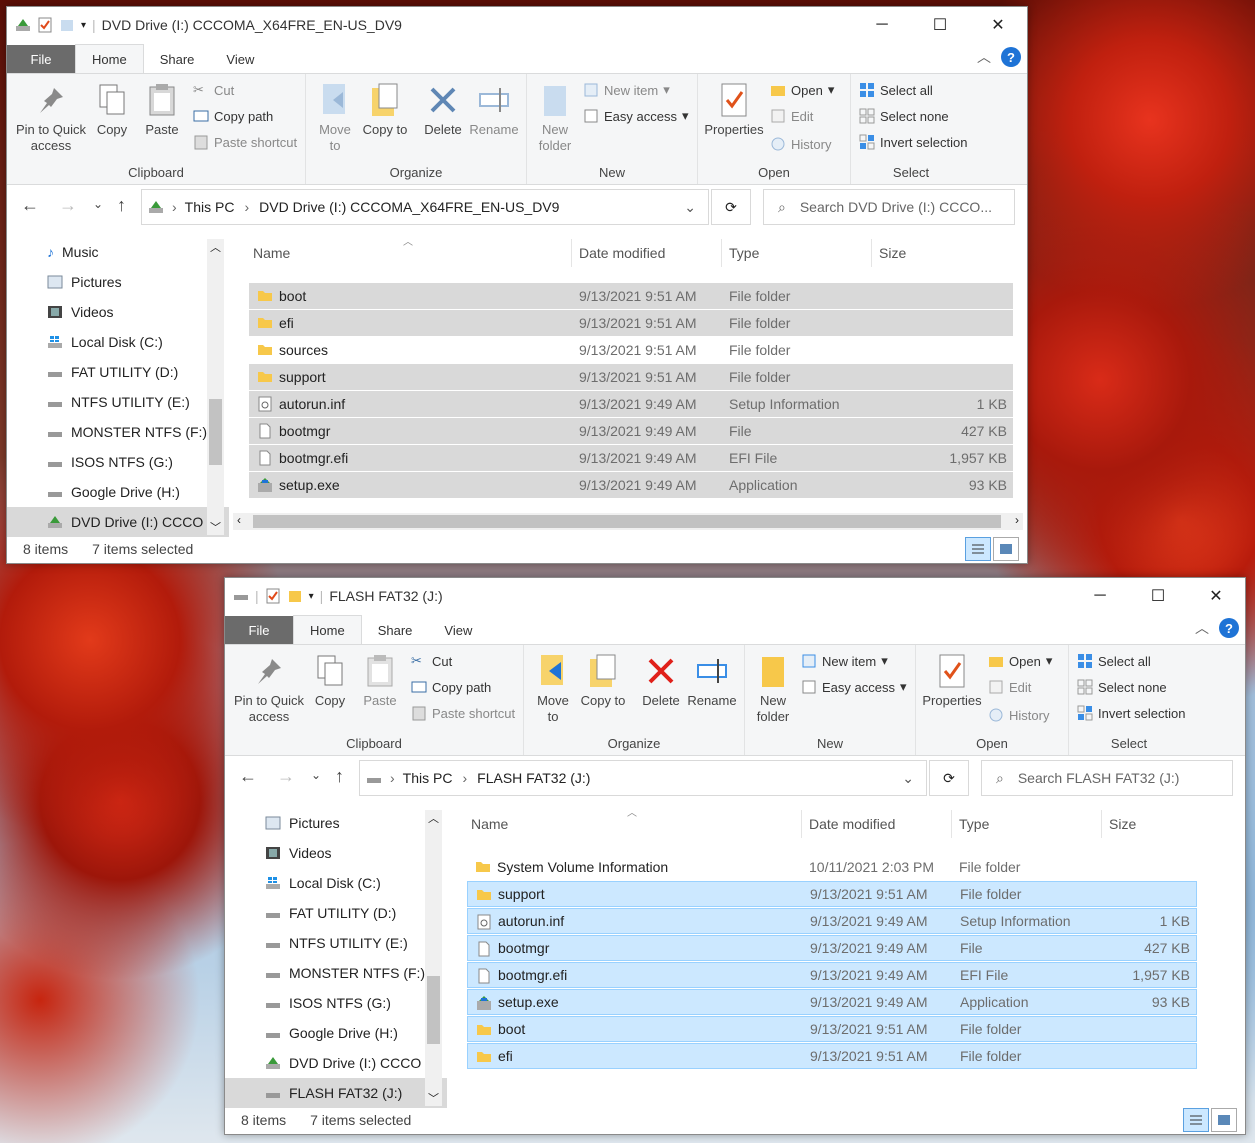 This screenshot has width=1255, height=1143. What do you see at coordinates (433, 1098) in the screenshot?
I see `scroll-down-icon: ﹀` at bounding box center [433, 1098].